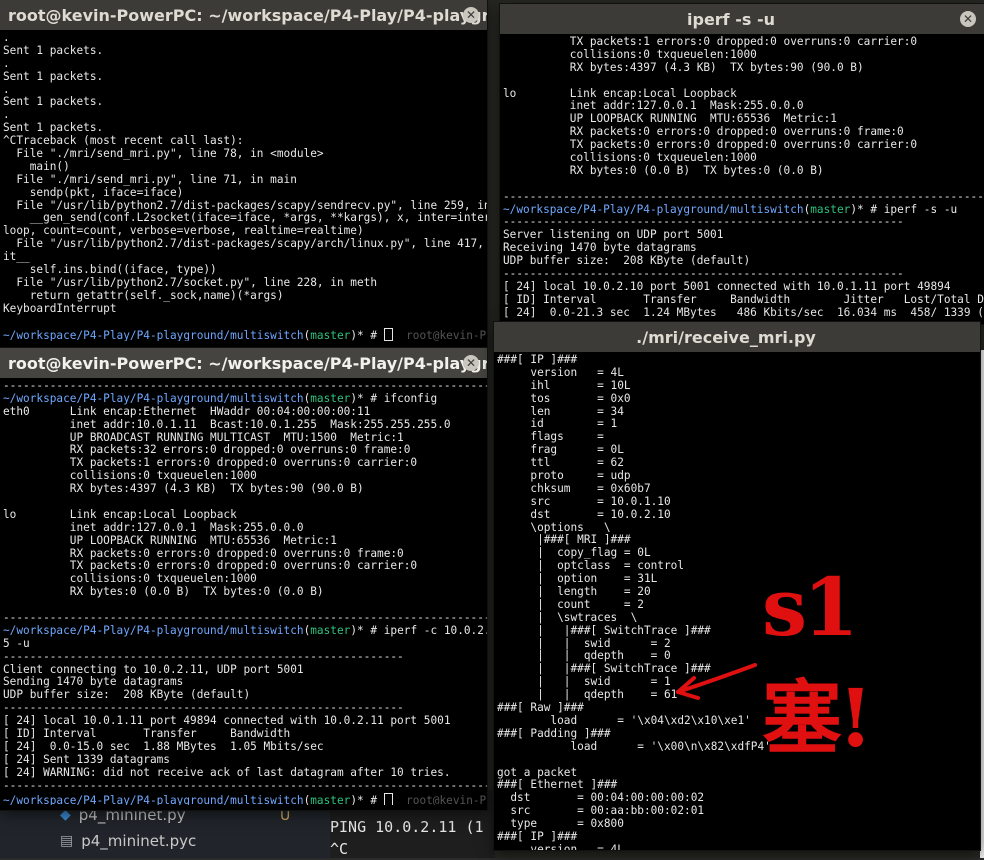  I want to click on command-text: iperf -c 10.0.2.11 -t 1, so click(435, 630).